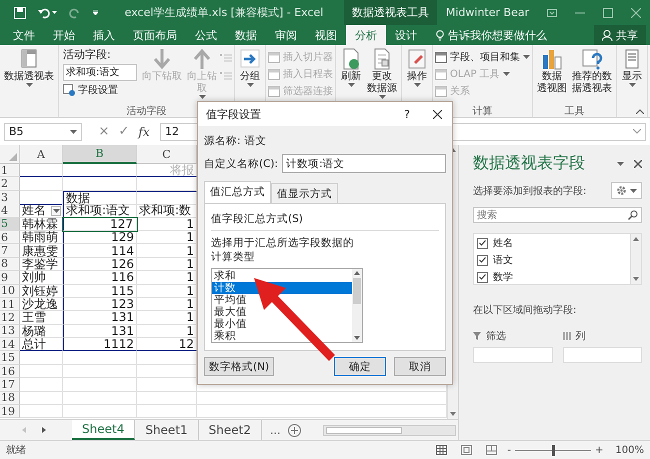 Image resolution: width=650 pixels, height=459 pixels. What do you see at coordinates (10, 237) in the screenshot?
I see `row-number: 6` at bounding box center [10, 237].